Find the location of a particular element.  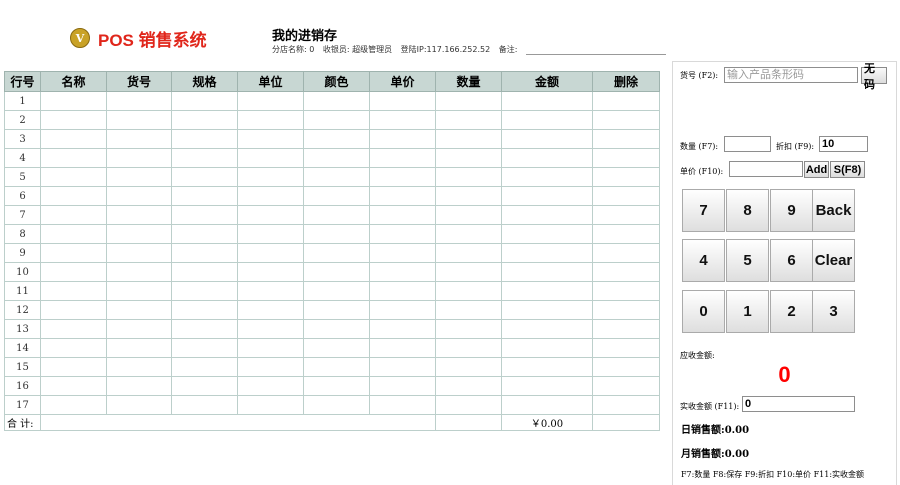

qty-input is located at coordinates (747, 144).